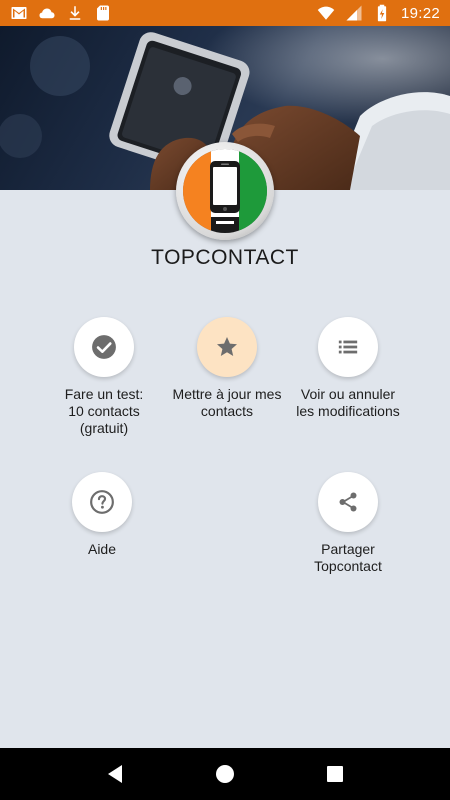 The height and width of the screenshot is (800, 450). I want to click on list-icon, so click(348, 347).